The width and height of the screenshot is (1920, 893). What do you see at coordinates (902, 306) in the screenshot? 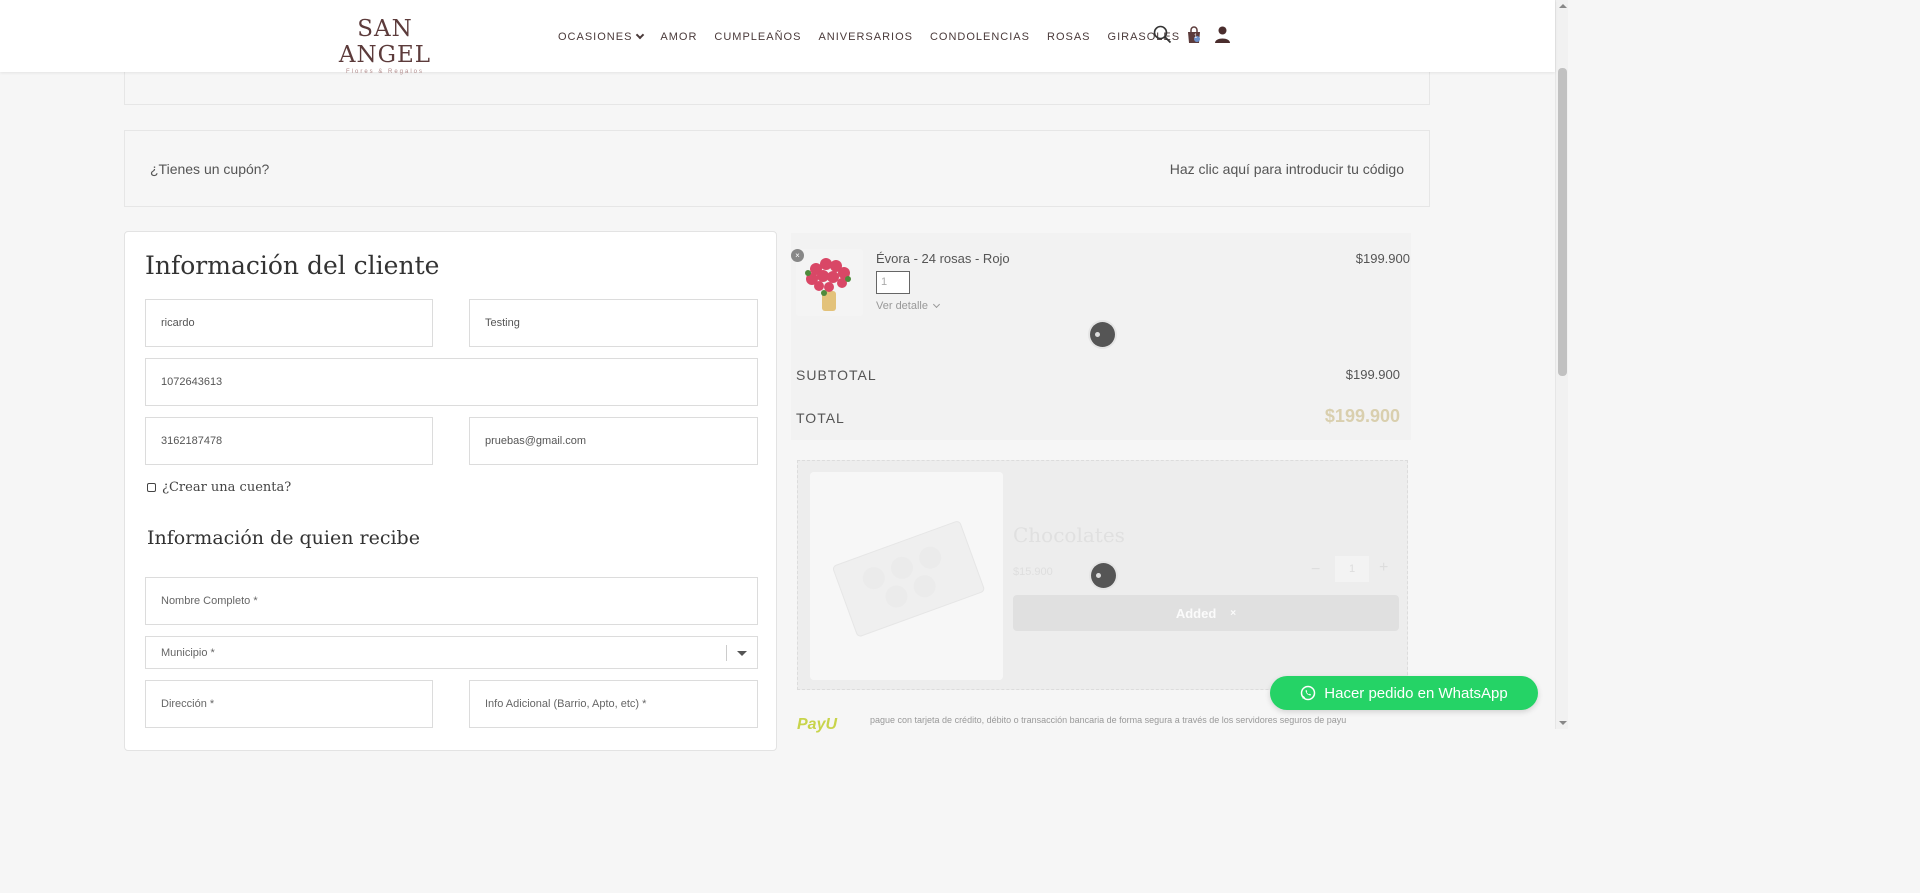
I see `view-details-label: Ver detalle` at bounding box center [902, 306].